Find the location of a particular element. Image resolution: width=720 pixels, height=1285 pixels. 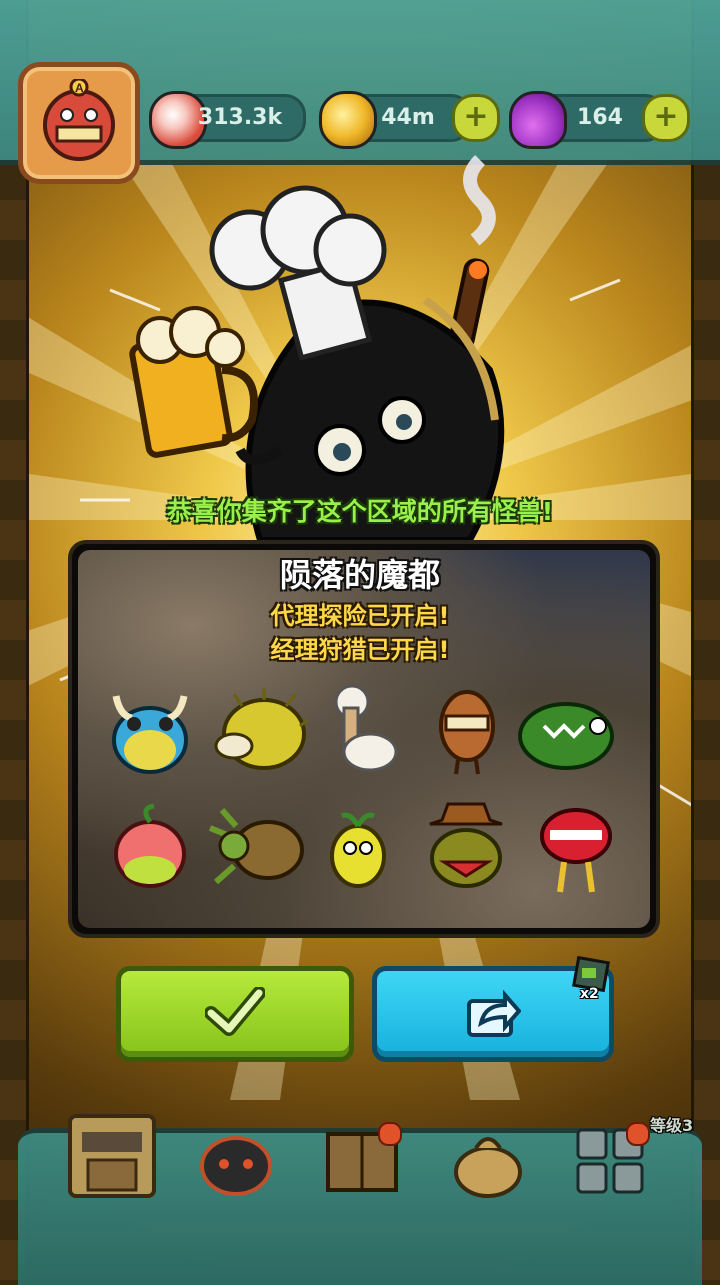

nav-bag is located at coordinates (488, 1160).